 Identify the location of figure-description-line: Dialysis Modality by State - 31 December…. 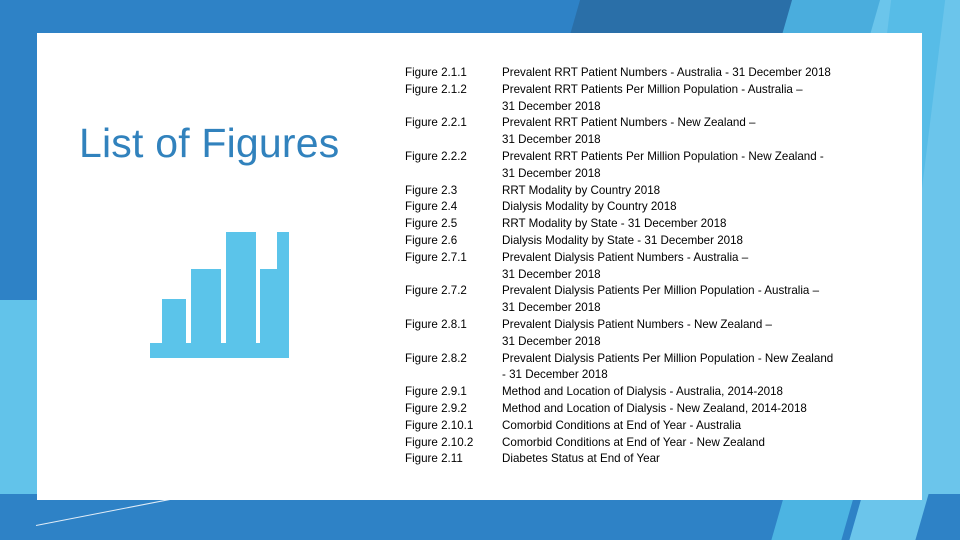
(623, 240).